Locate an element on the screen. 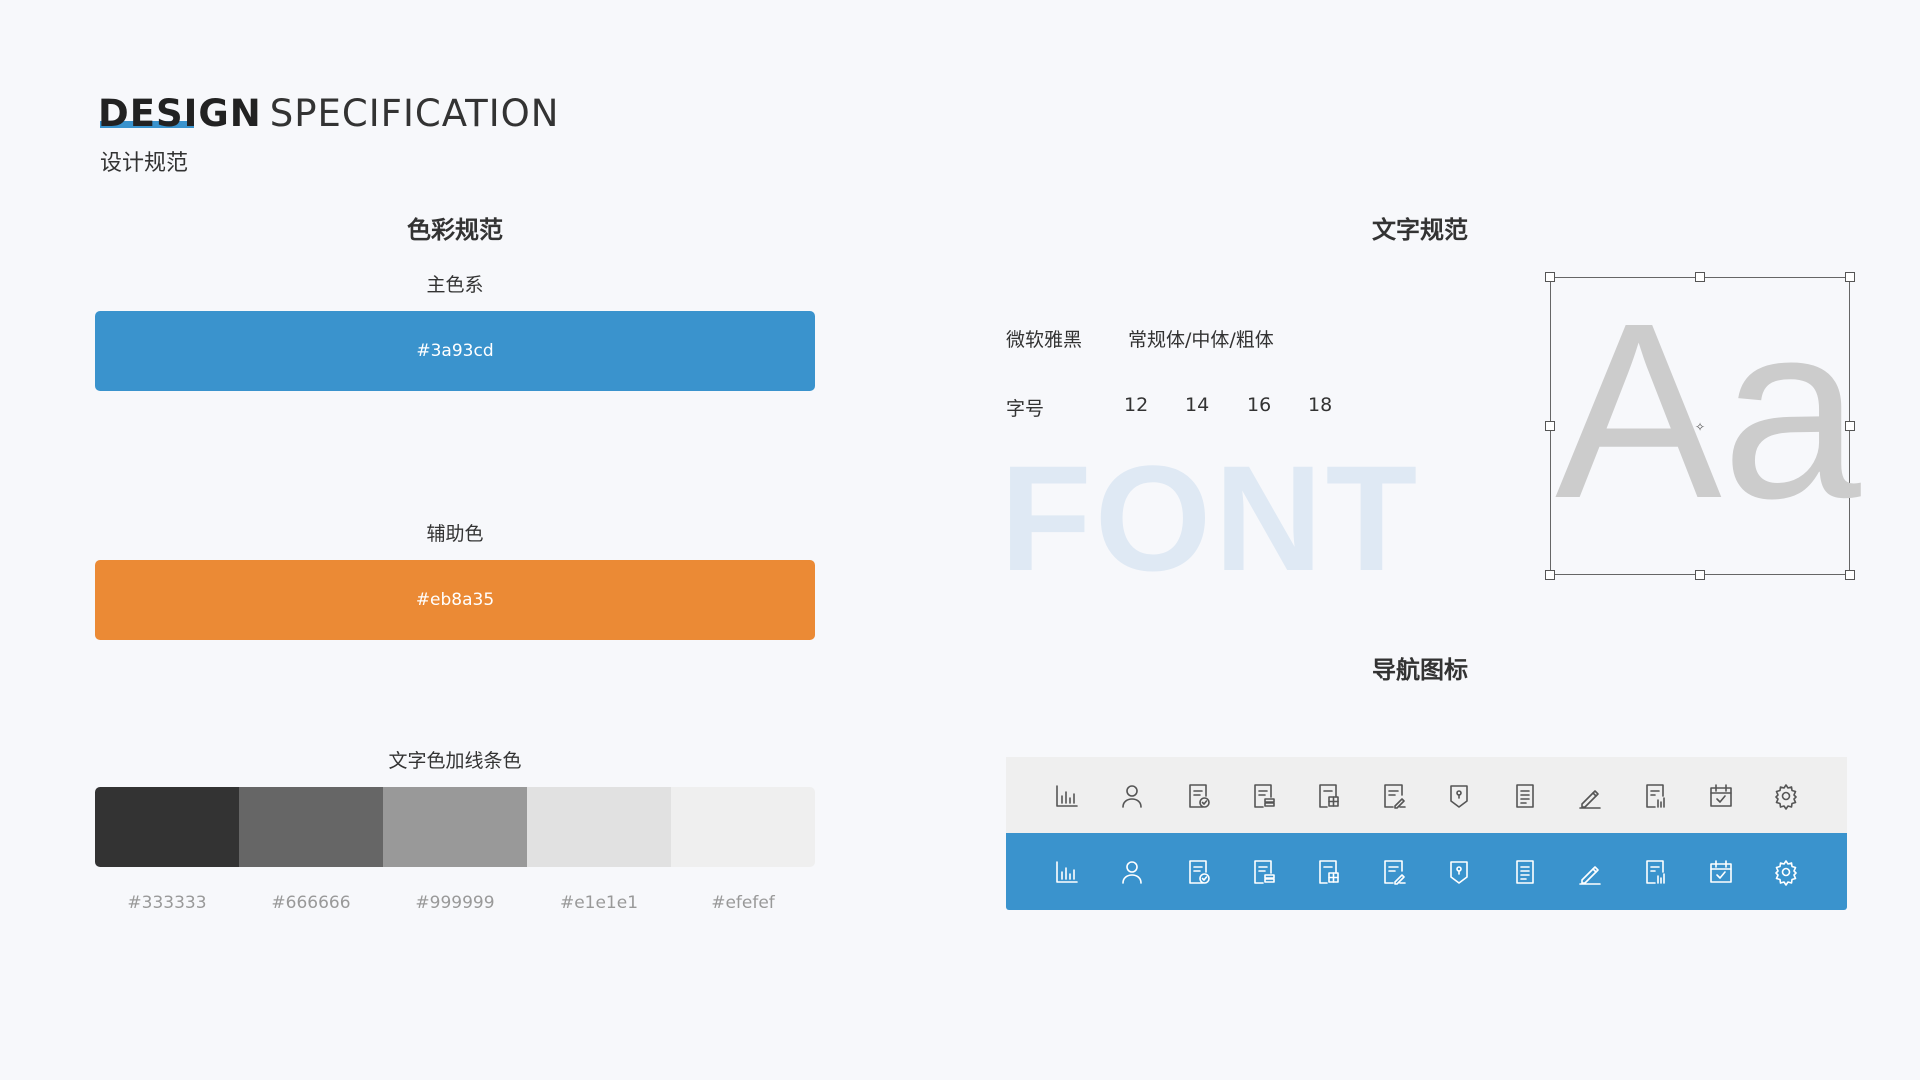 This screenshot has width=1920, height=1080. font-watermark: FONT is located at coordinates (1210, 518).